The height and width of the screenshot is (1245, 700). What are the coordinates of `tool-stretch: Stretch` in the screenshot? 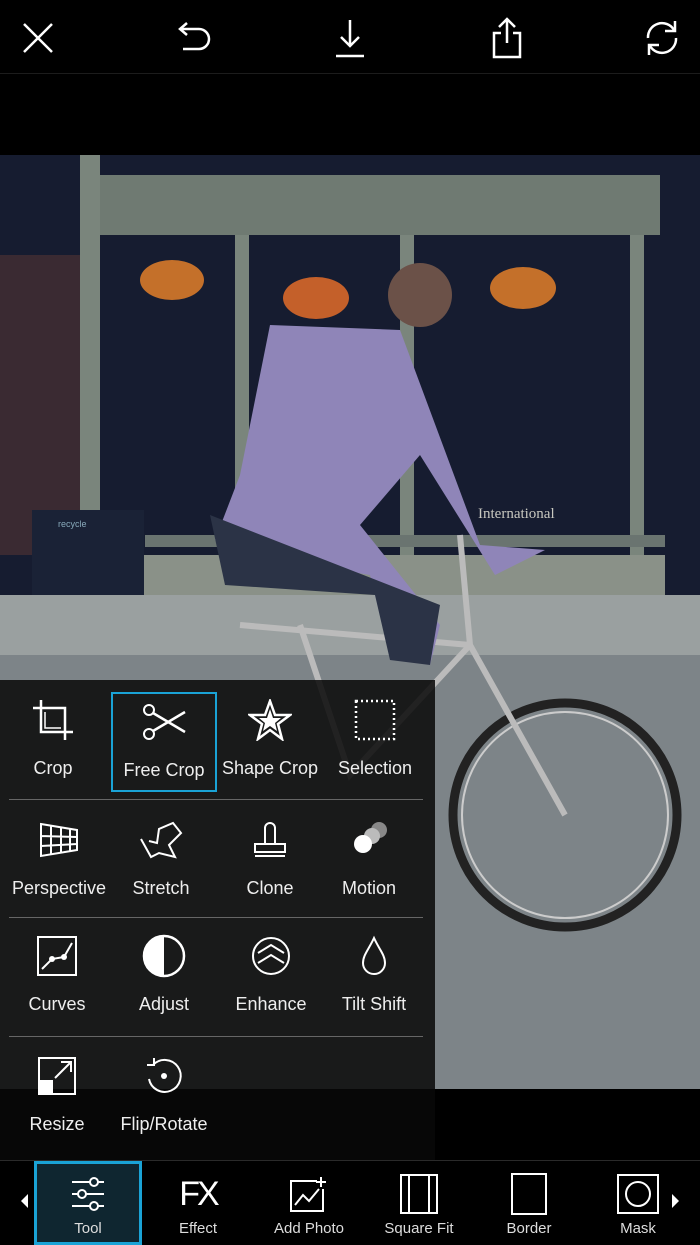 It's located at (161, 850).